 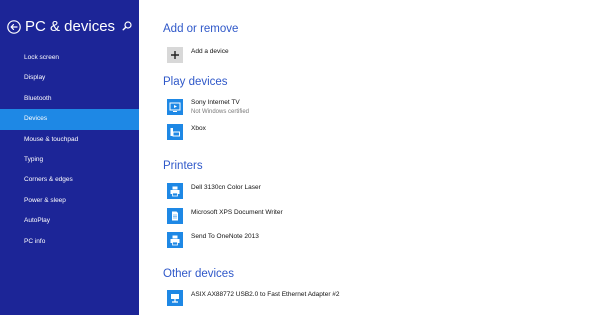 I want to click on device-item-xbox: Xbox, so click(x=186, y=132).